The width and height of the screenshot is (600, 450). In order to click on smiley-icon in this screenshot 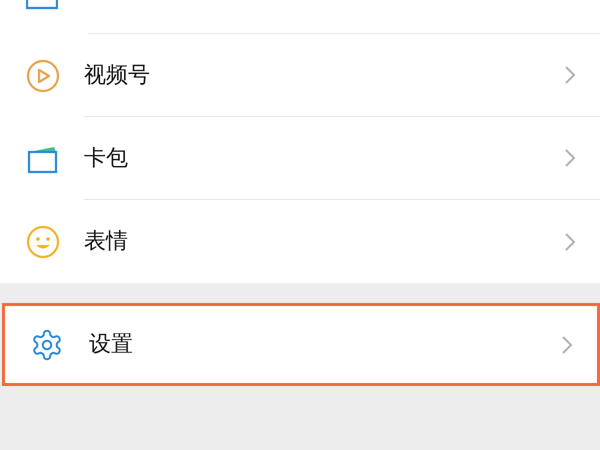, I will do `click(43, 241)`.